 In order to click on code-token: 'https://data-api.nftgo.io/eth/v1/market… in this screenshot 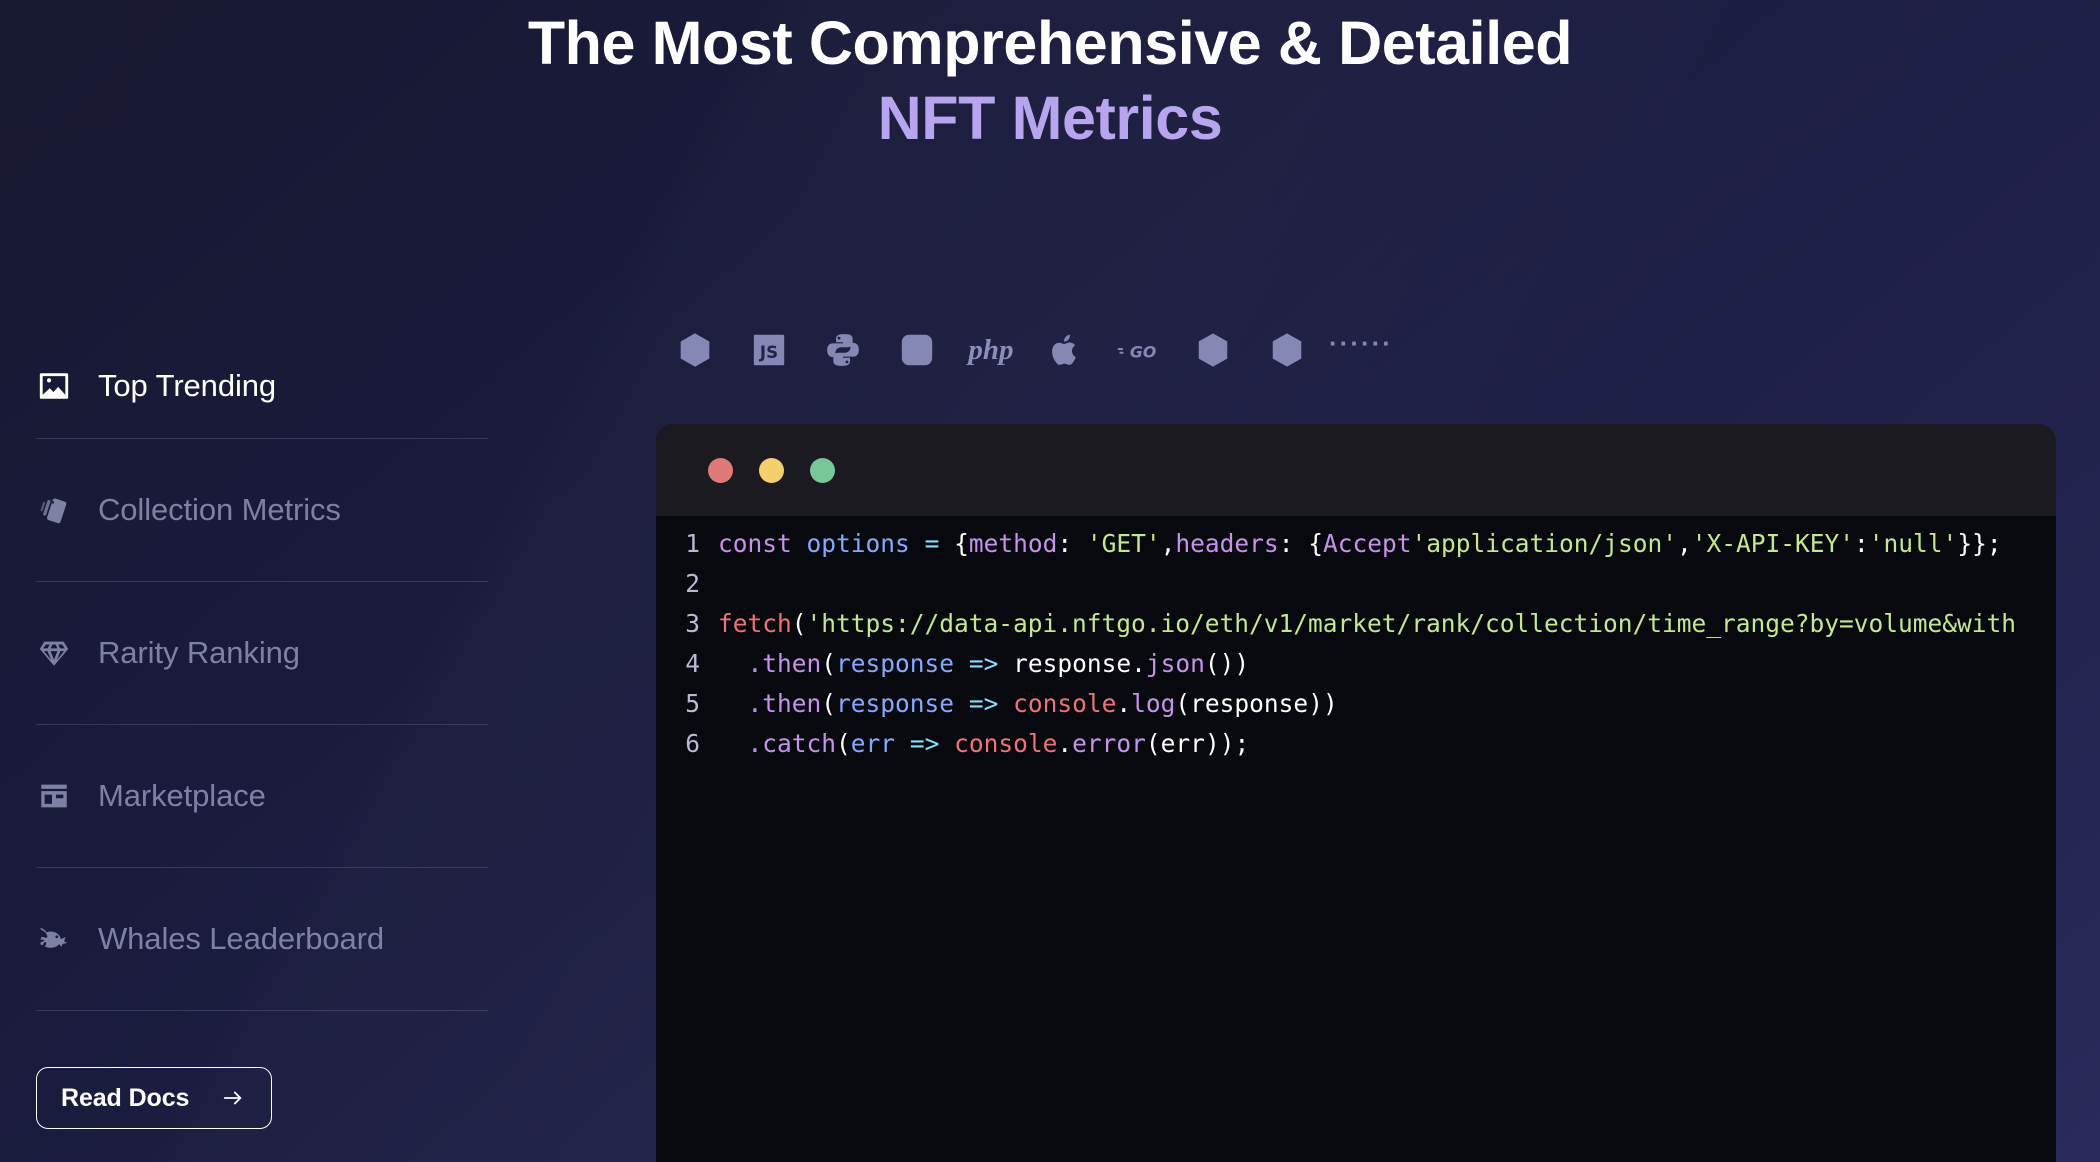, I will do `click(1411, 623)`.